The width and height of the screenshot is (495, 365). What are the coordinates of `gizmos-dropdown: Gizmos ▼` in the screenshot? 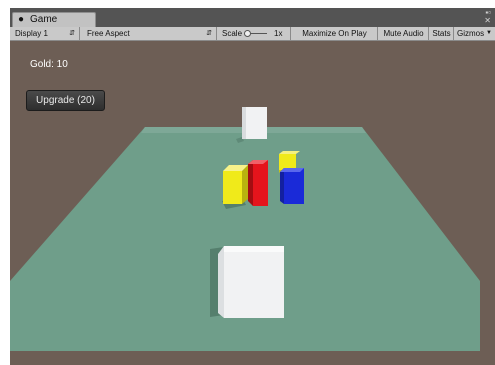 It's located at (474, 33).